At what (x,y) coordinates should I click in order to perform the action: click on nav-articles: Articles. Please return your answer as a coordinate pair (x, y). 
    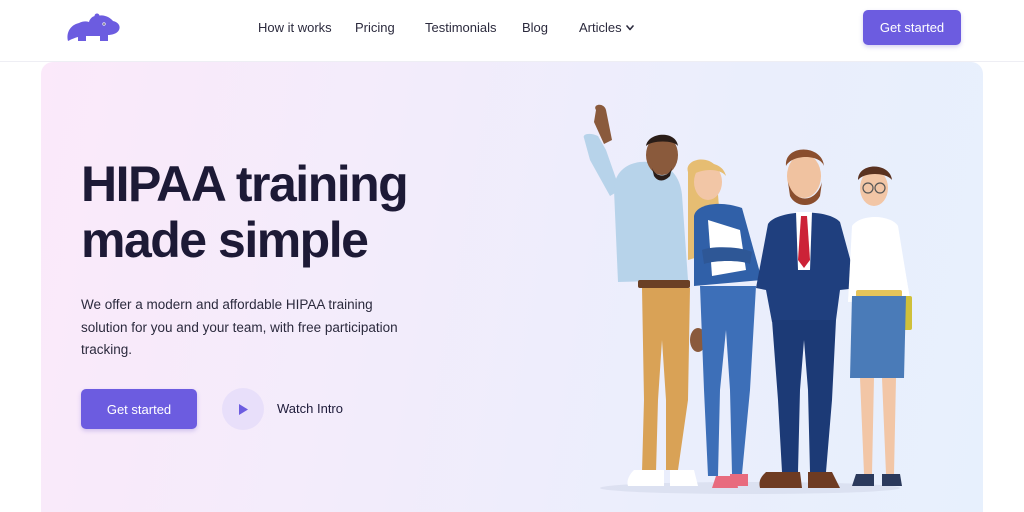
    Looking at the image, I should click on (606, 28).